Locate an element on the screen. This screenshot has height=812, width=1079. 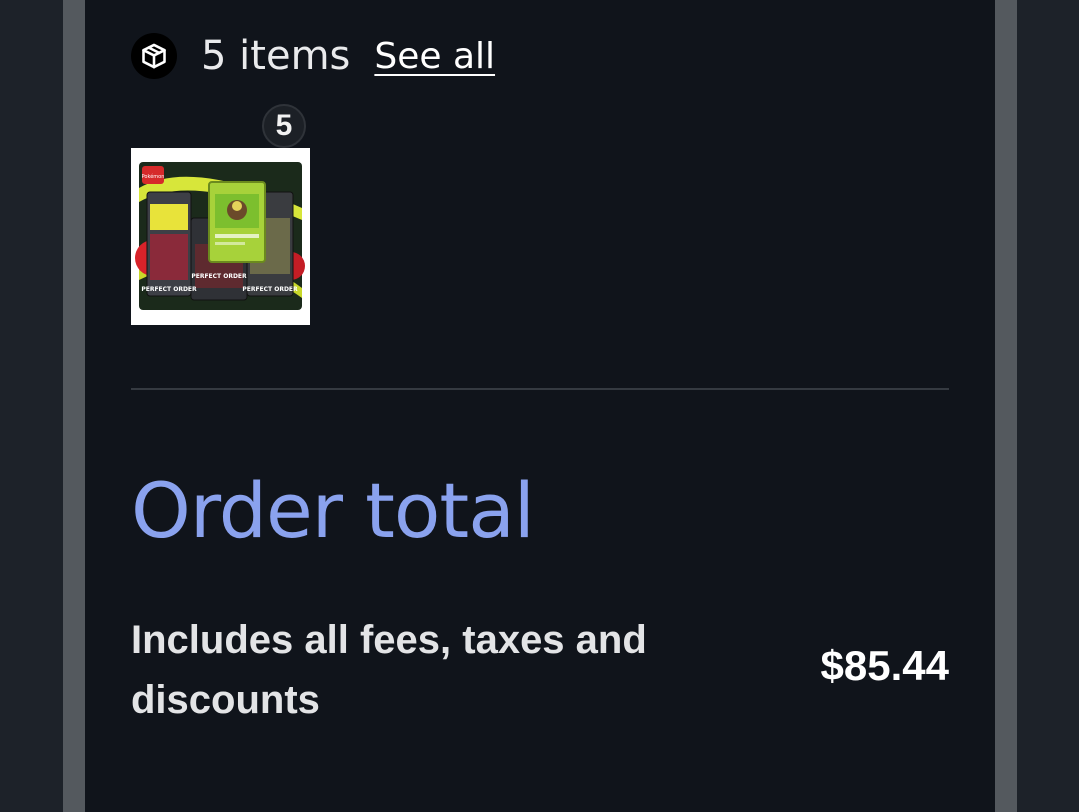
quantity-badge: 5 is located at coordinates (284, 126).